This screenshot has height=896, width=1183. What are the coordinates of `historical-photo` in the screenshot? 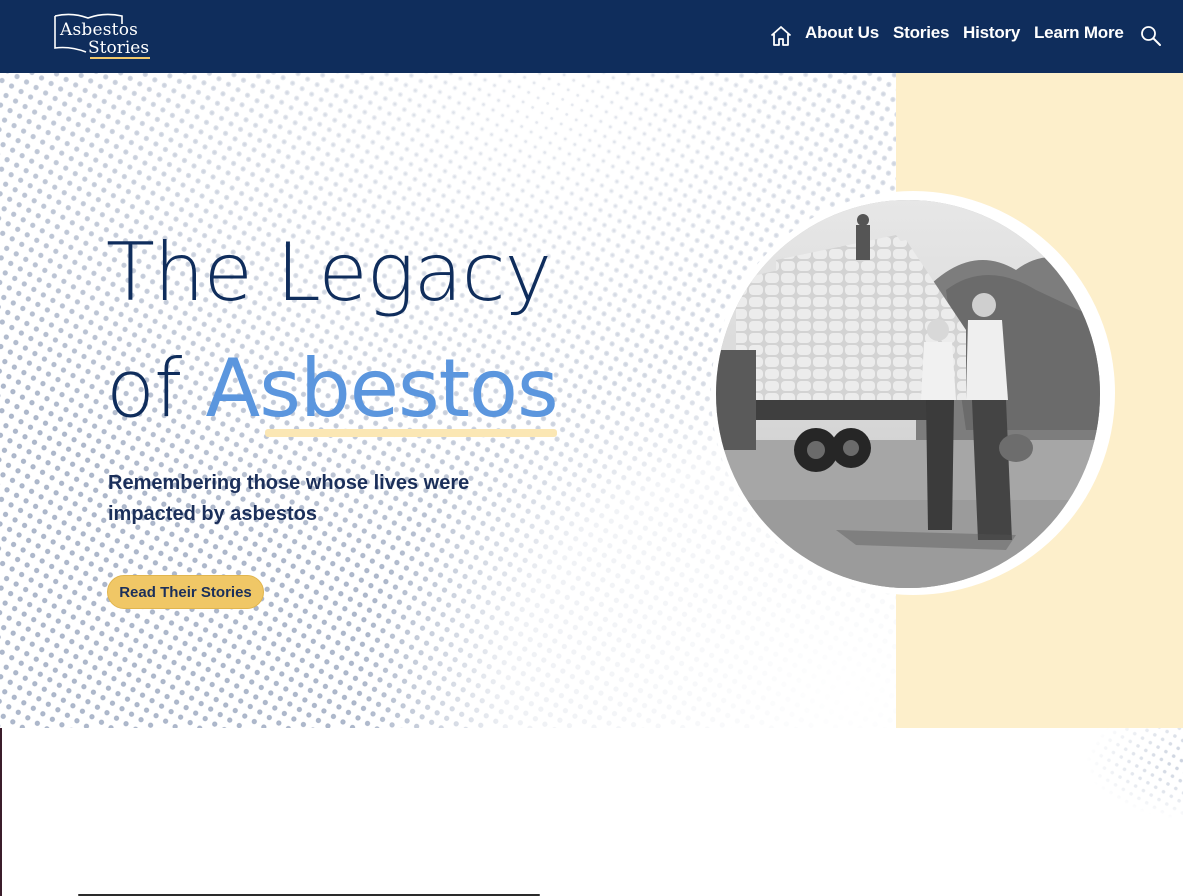 It's located at (908, 394).